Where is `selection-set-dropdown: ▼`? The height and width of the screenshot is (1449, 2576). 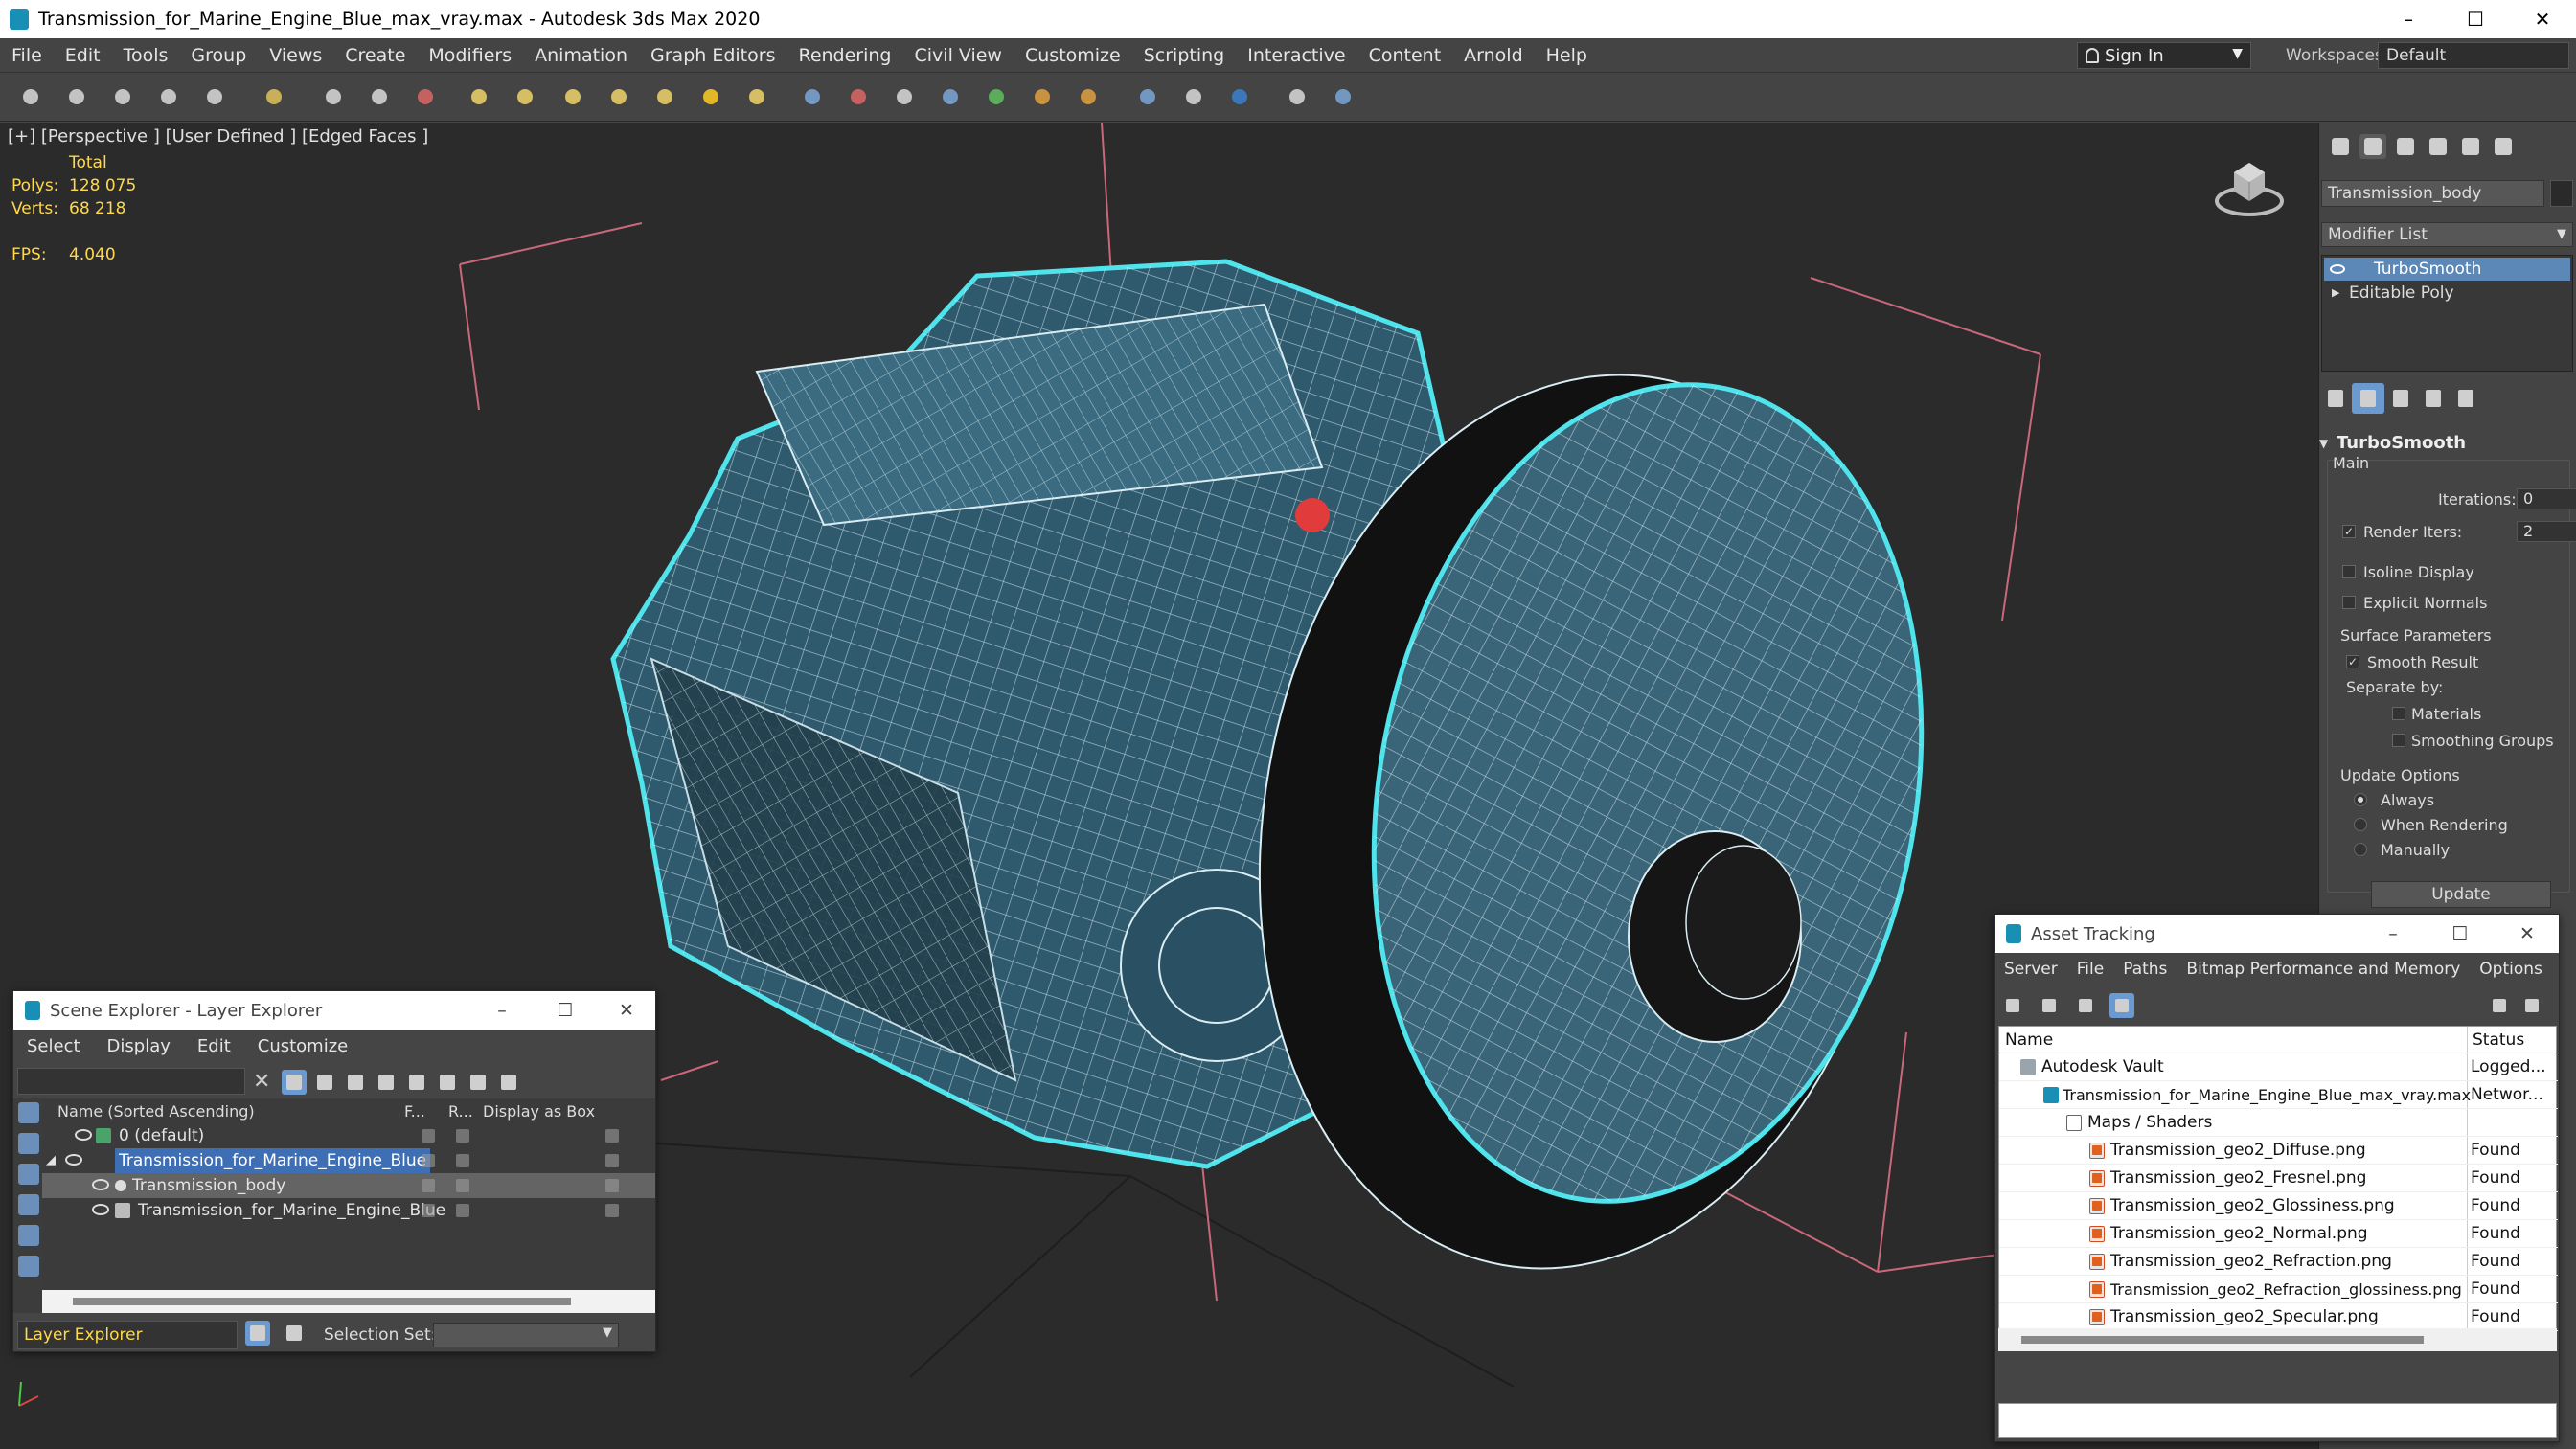 selection-set-dropdown: ▼ is located at coordinates (526, 1335).